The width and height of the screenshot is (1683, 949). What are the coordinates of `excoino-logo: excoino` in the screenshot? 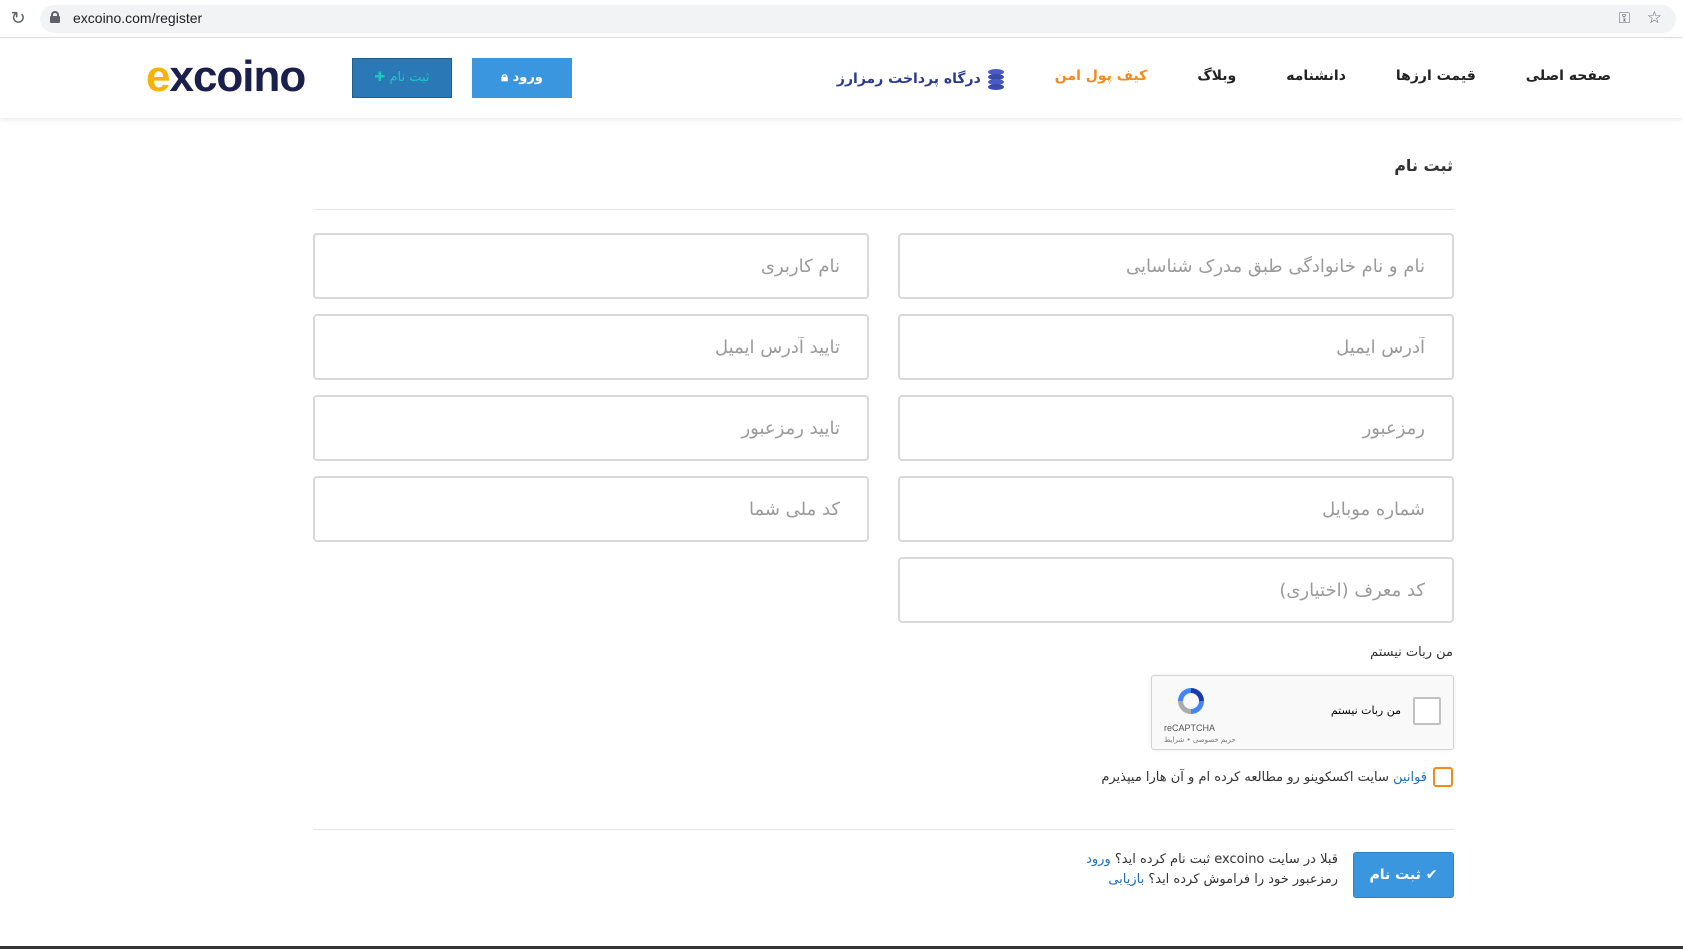 It's located at (226, 77).